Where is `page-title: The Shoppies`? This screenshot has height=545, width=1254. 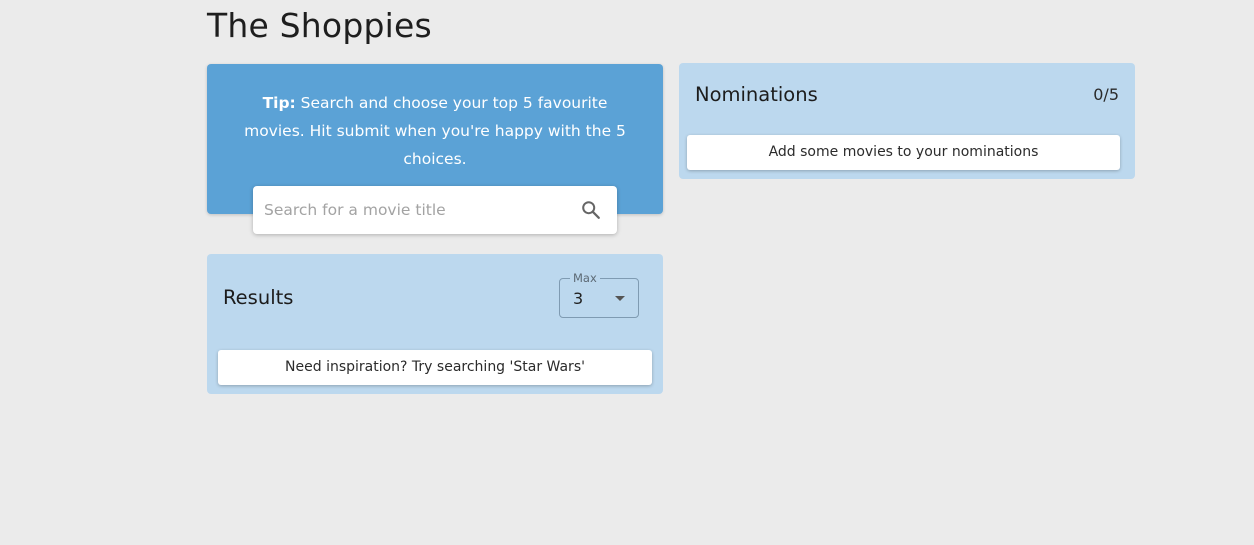
page-title: The Shoppies is located at coordinates (319, 25).